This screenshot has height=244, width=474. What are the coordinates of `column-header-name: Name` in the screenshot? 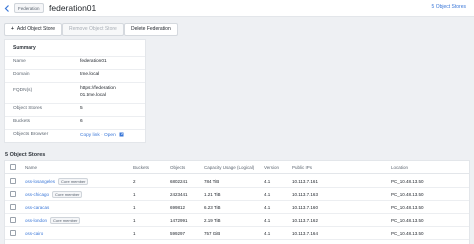 It's located at (31, 167).